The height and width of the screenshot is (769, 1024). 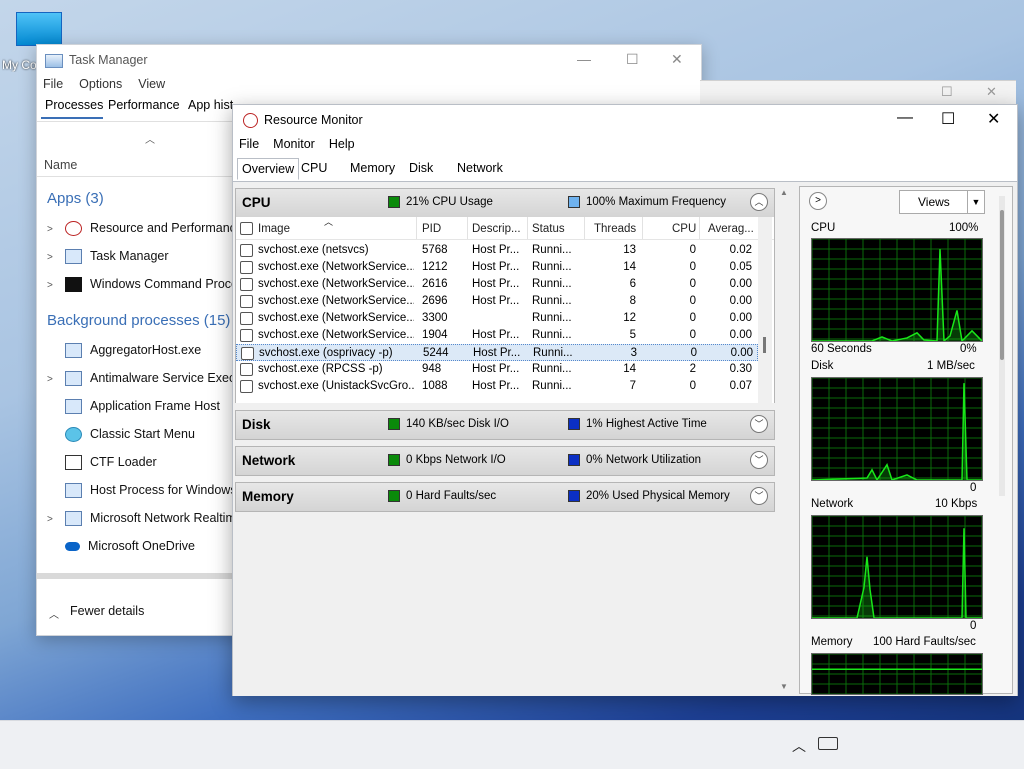 I want to click on task-manager-titlebar: Task Manager, so click(x=96, y=60).